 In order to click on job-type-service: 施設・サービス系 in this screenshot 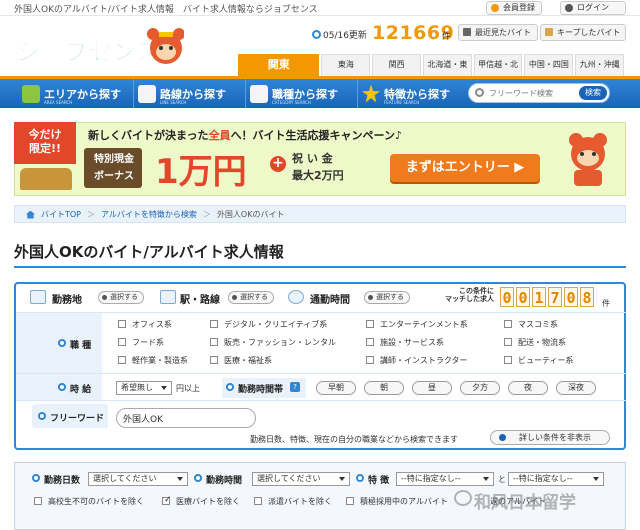, I will do `click(412, 342)`.